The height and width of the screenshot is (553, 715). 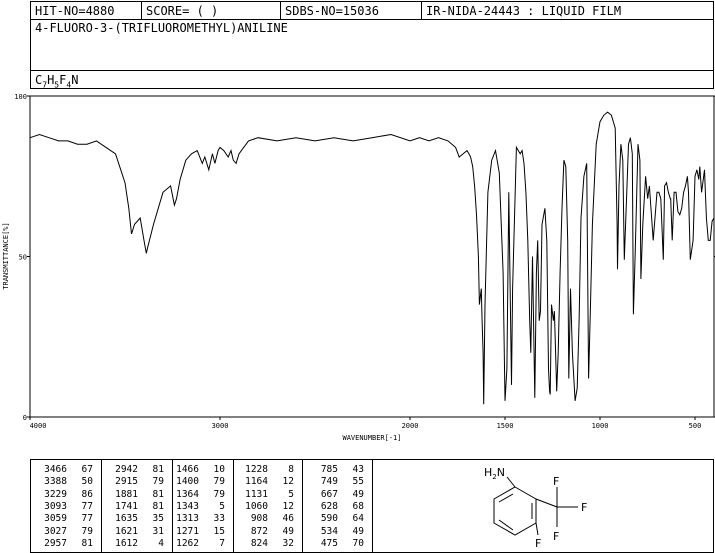 What do you see at coordinates (187, 543) in the screenshot?
I see `peak-wavenumber: 1262` at bounding box center [187, 543].